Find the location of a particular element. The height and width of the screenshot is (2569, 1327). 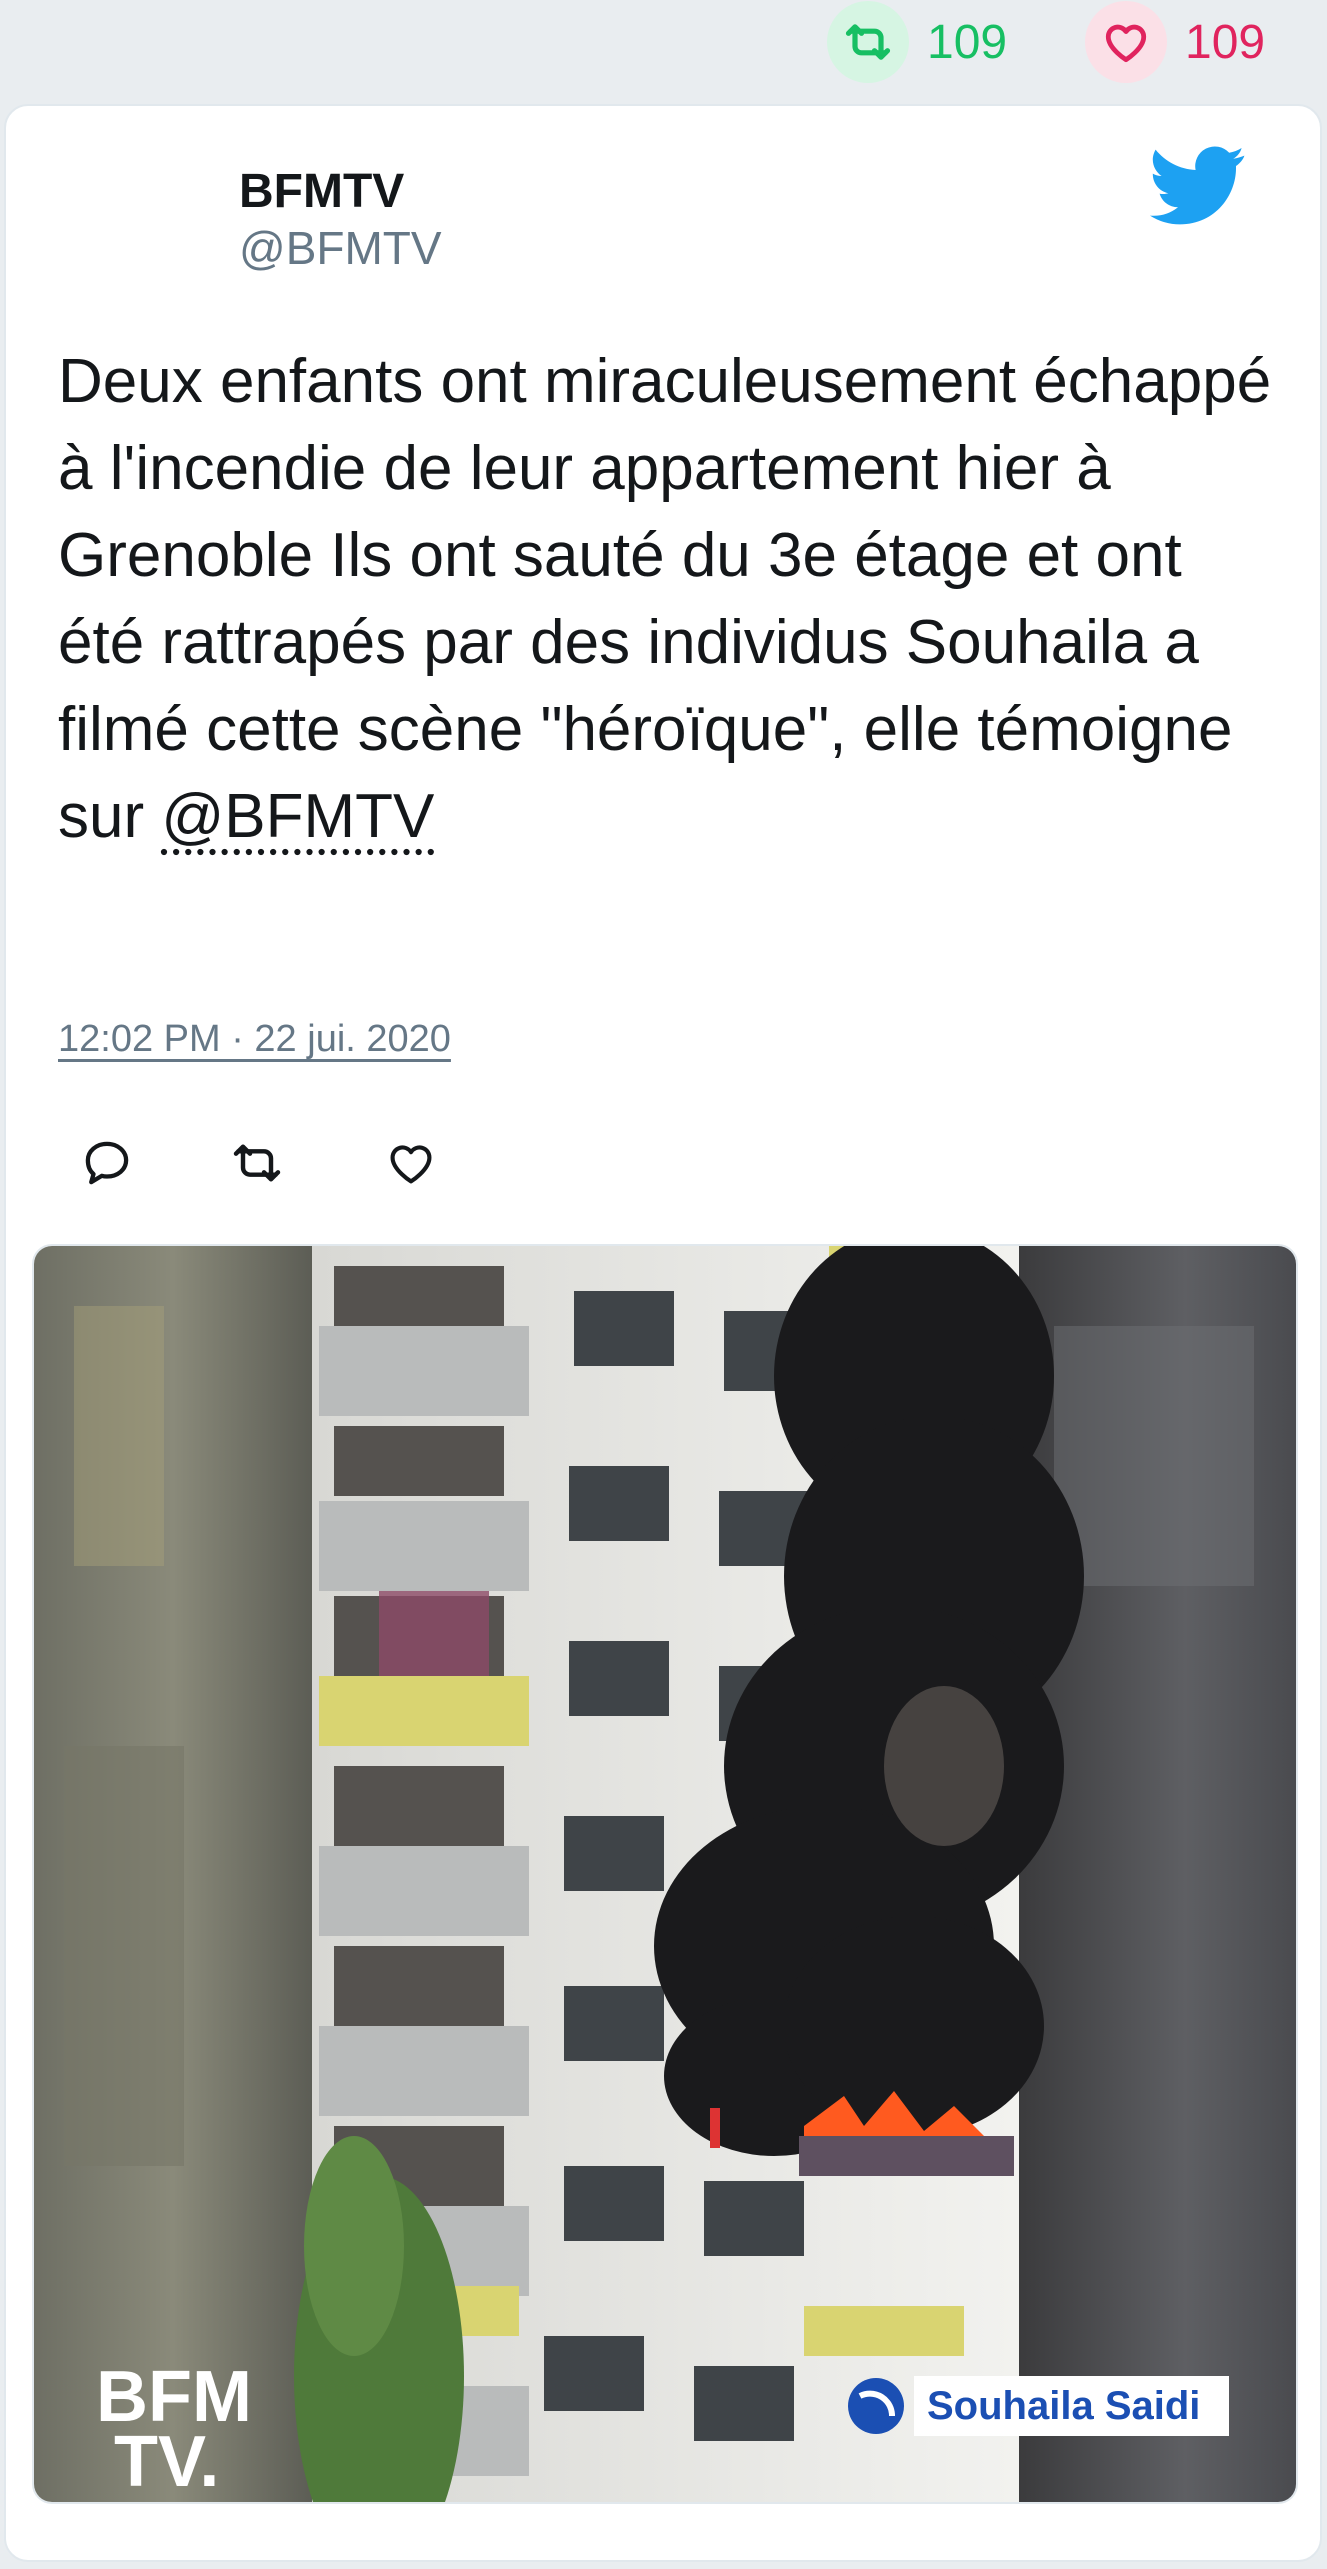

retweet-count: 109 is located at coordinates (967, 42).